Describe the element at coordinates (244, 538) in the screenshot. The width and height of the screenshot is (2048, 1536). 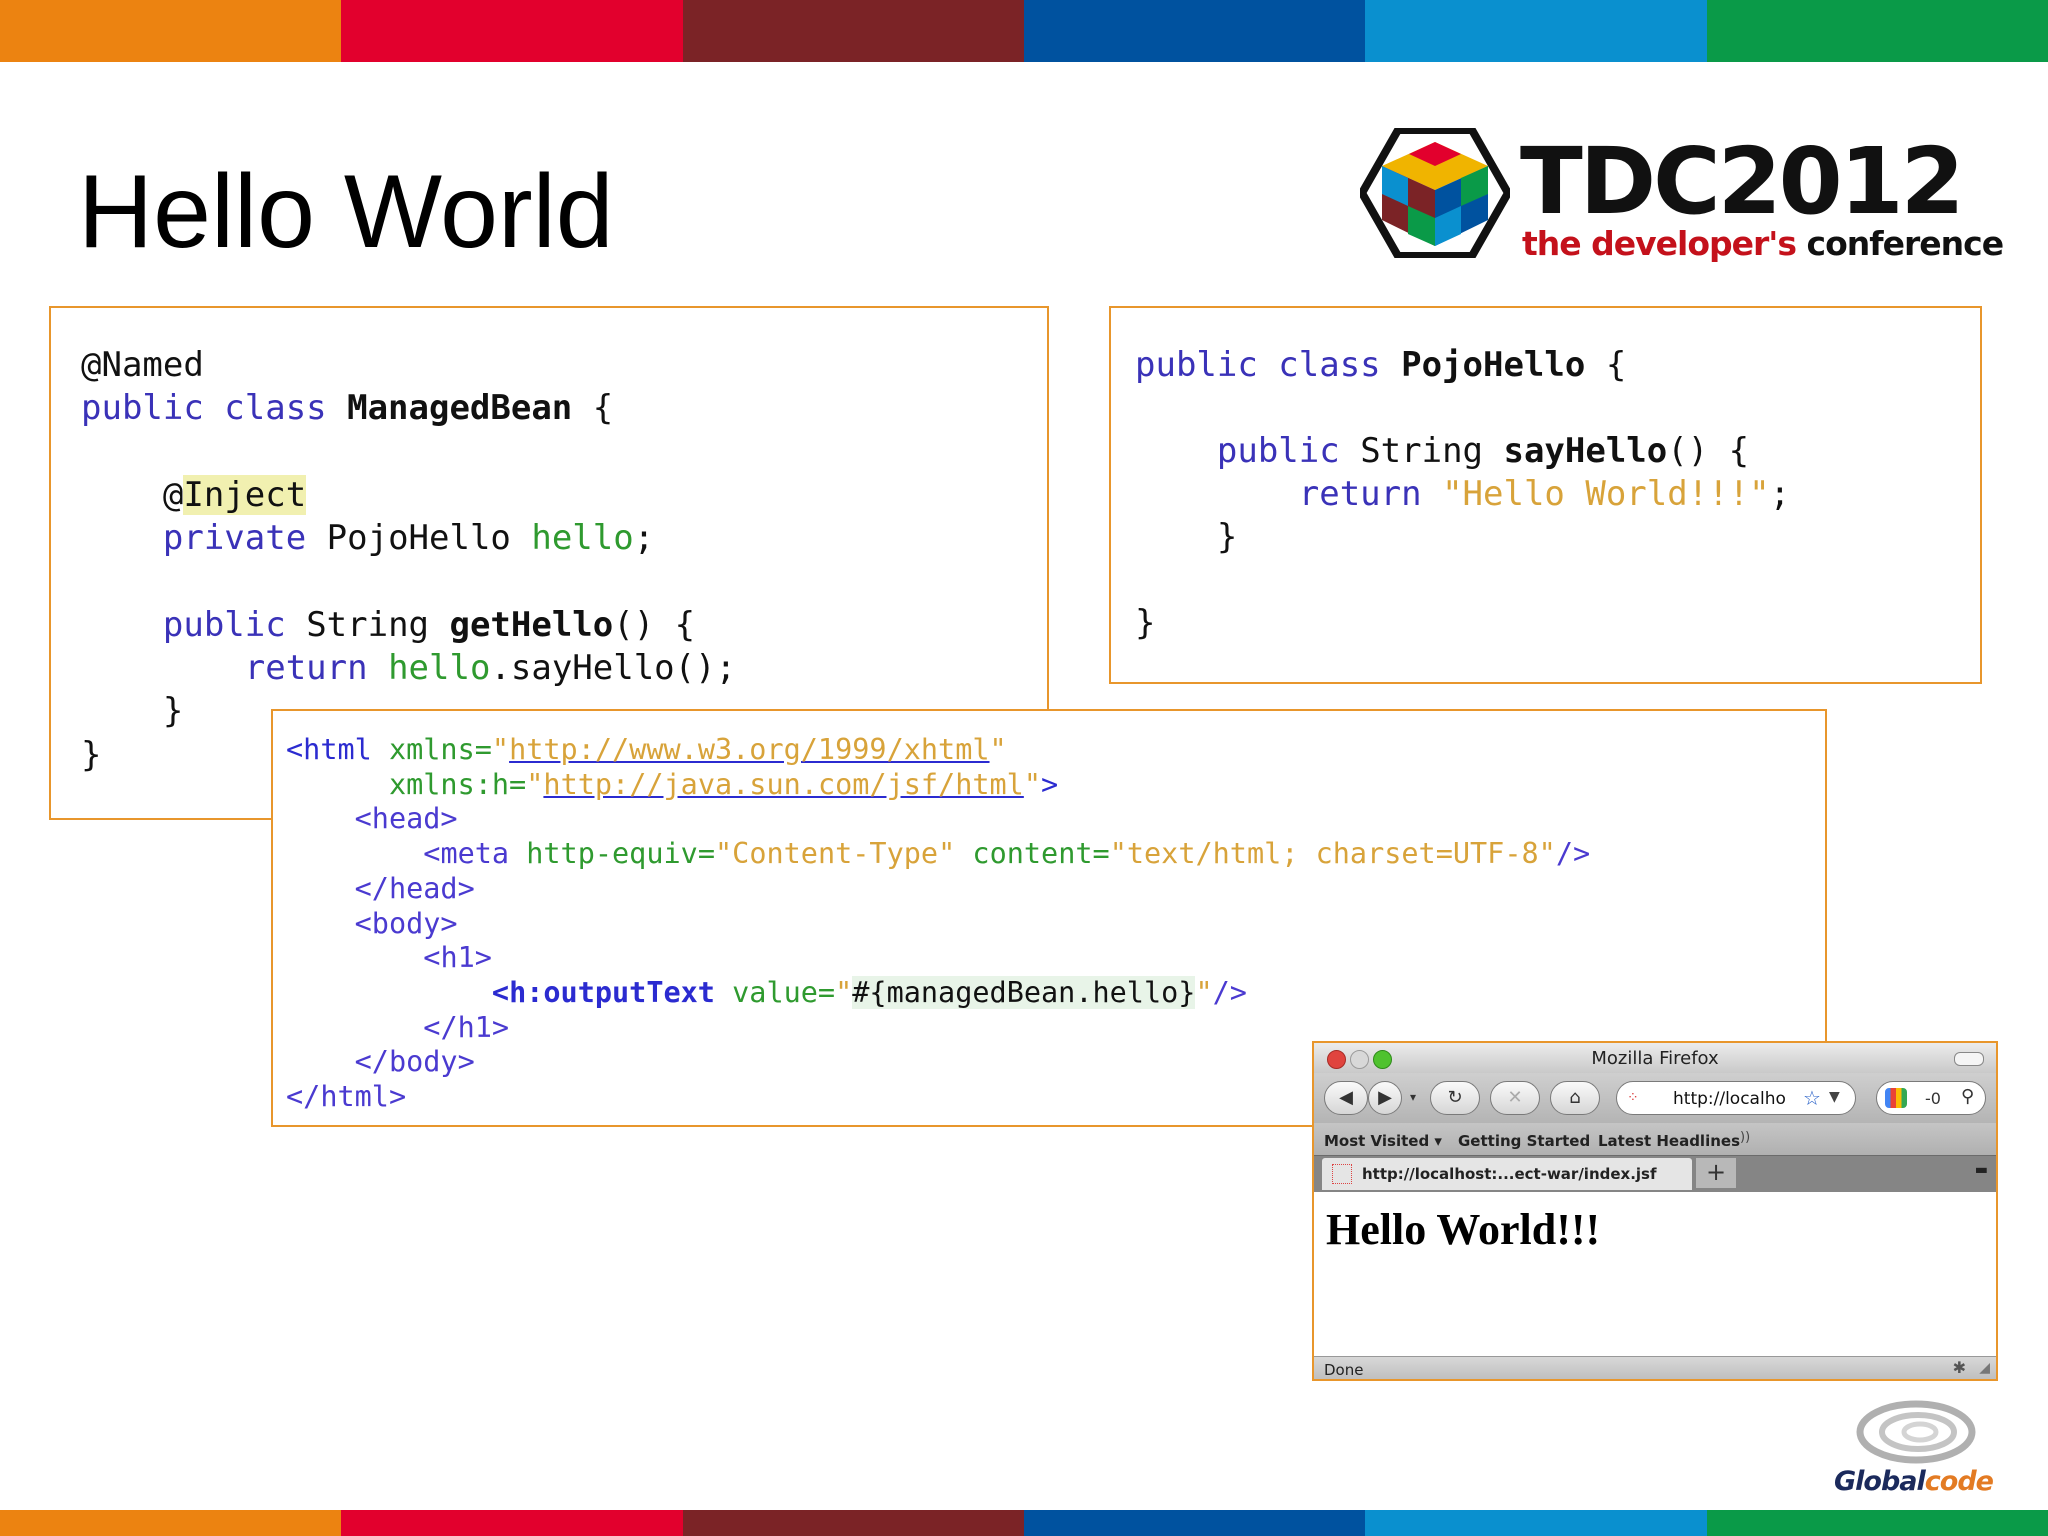
I see `private-keyword: private` at that location.